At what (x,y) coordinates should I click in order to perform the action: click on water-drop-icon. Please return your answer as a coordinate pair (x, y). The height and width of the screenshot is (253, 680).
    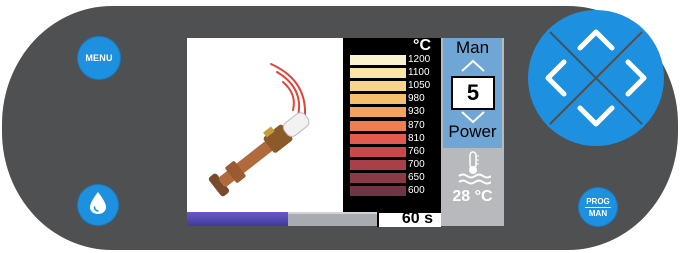
    Looking at the image, I should click on (98, 205).